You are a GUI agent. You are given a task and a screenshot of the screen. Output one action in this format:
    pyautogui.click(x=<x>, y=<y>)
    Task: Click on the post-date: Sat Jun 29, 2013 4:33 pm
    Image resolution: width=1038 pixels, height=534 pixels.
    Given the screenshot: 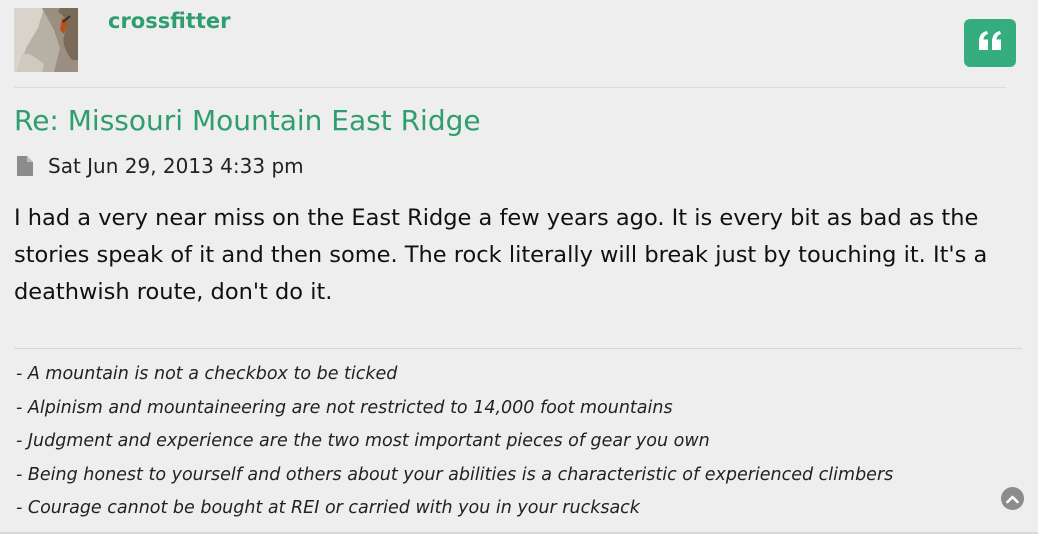 What is the action you would take?
    pyautogui.click(x=176, y=166)
    